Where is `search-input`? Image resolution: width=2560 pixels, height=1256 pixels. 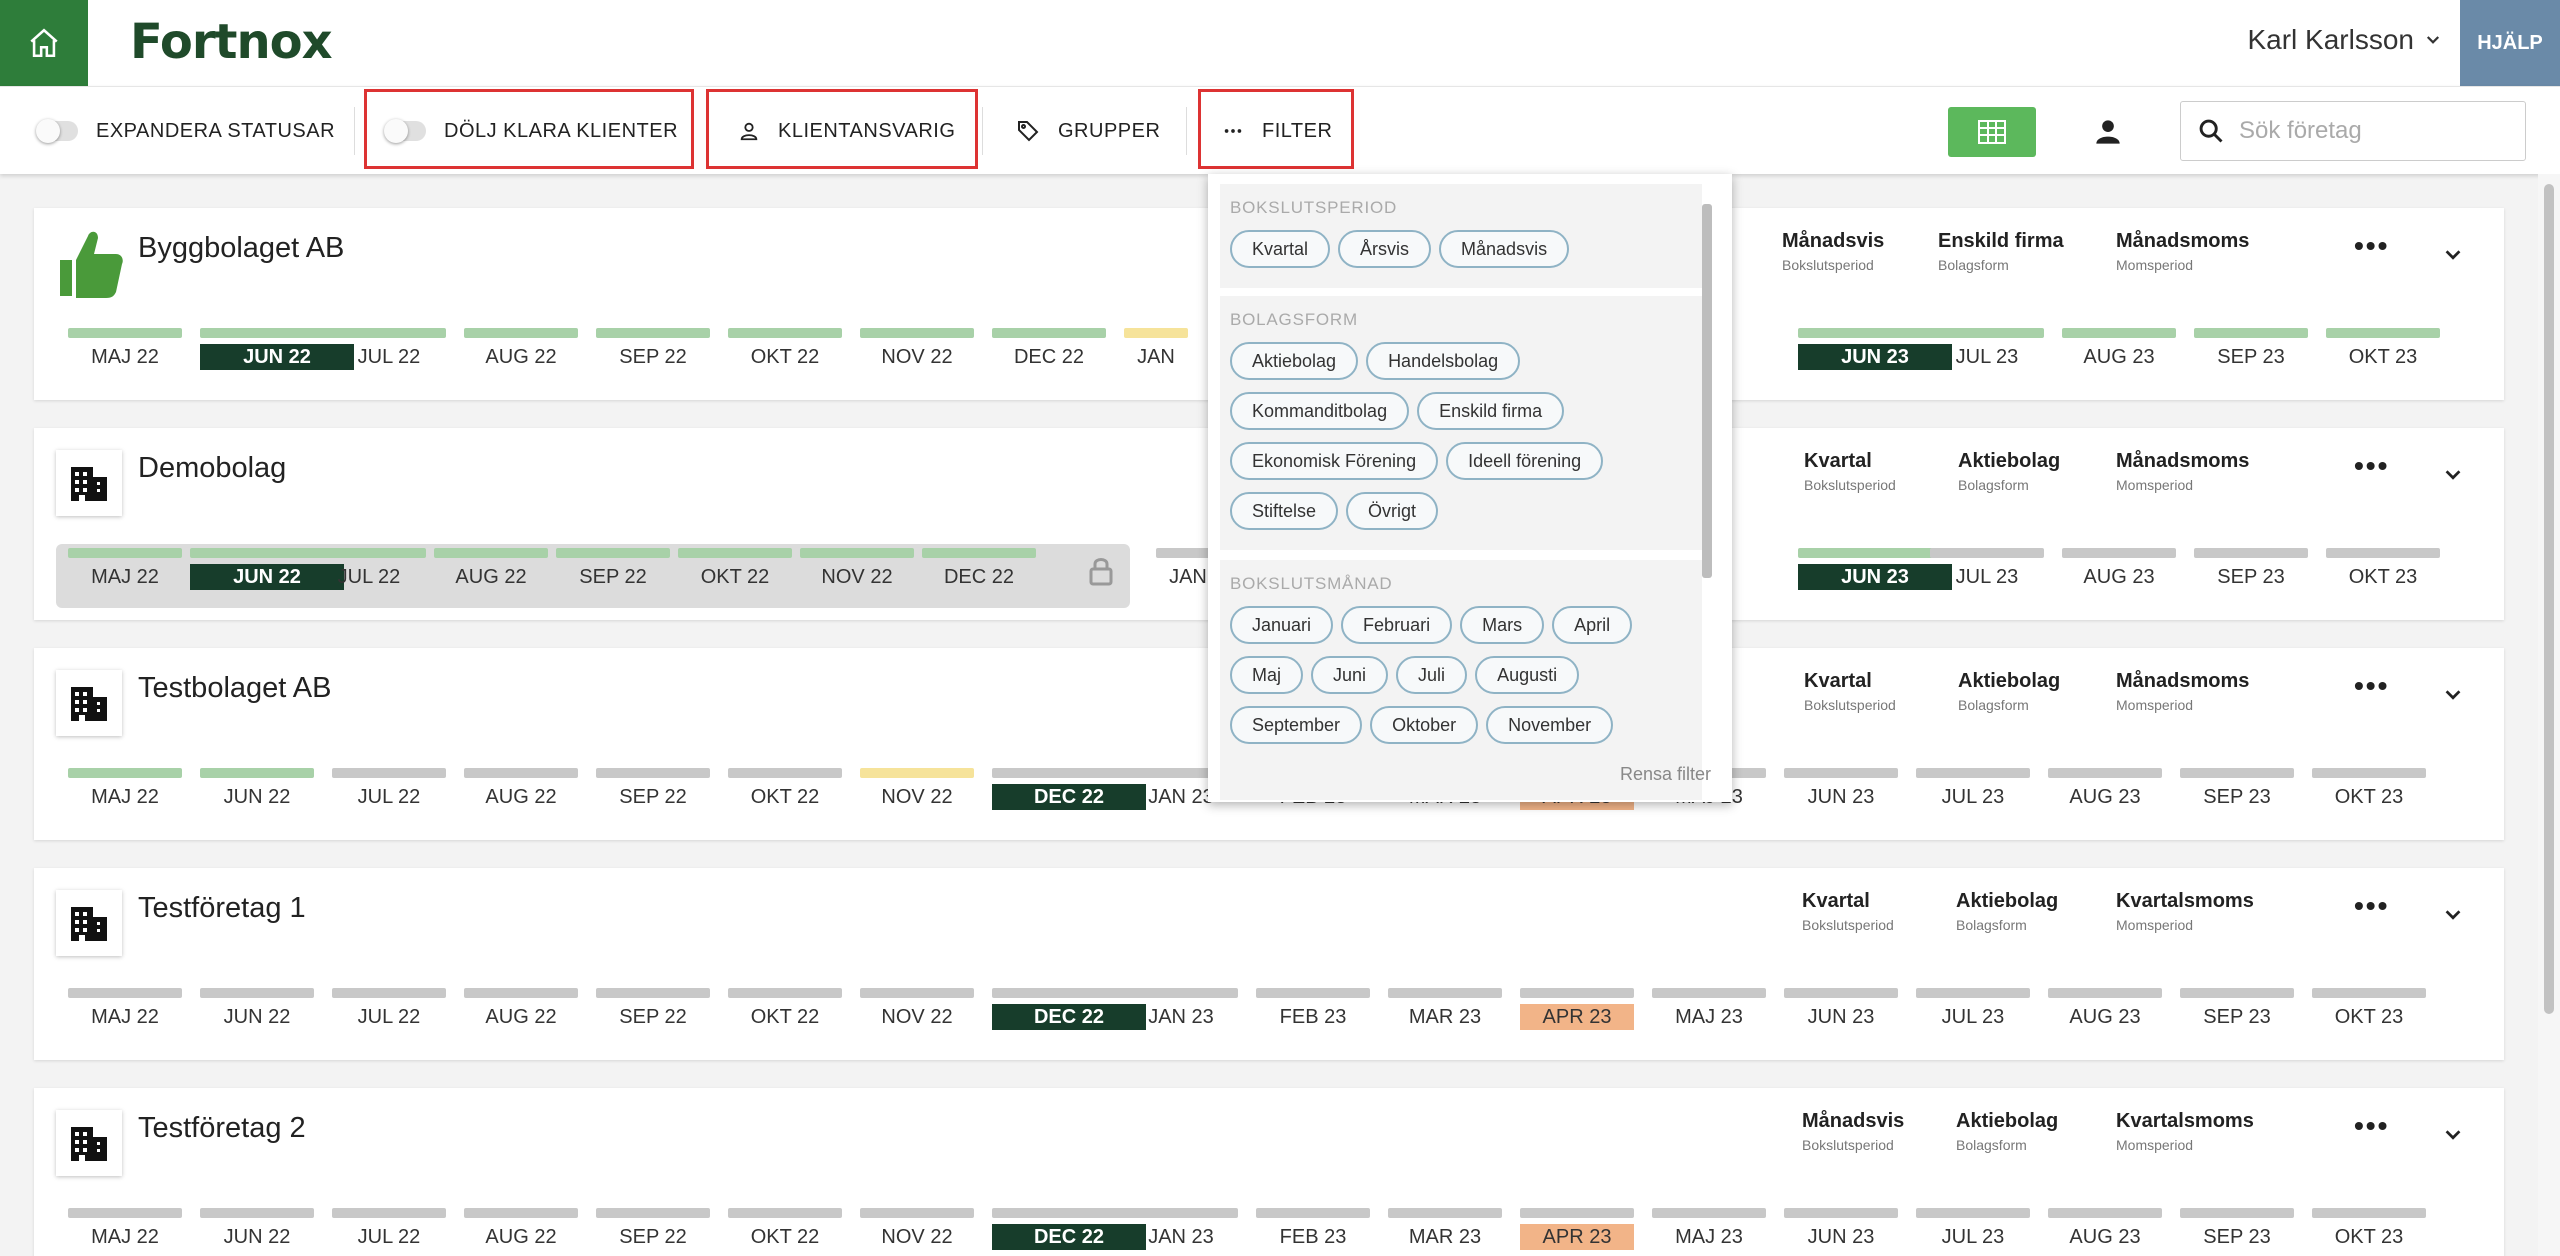 search-input is located at coordinates (2369, 131).